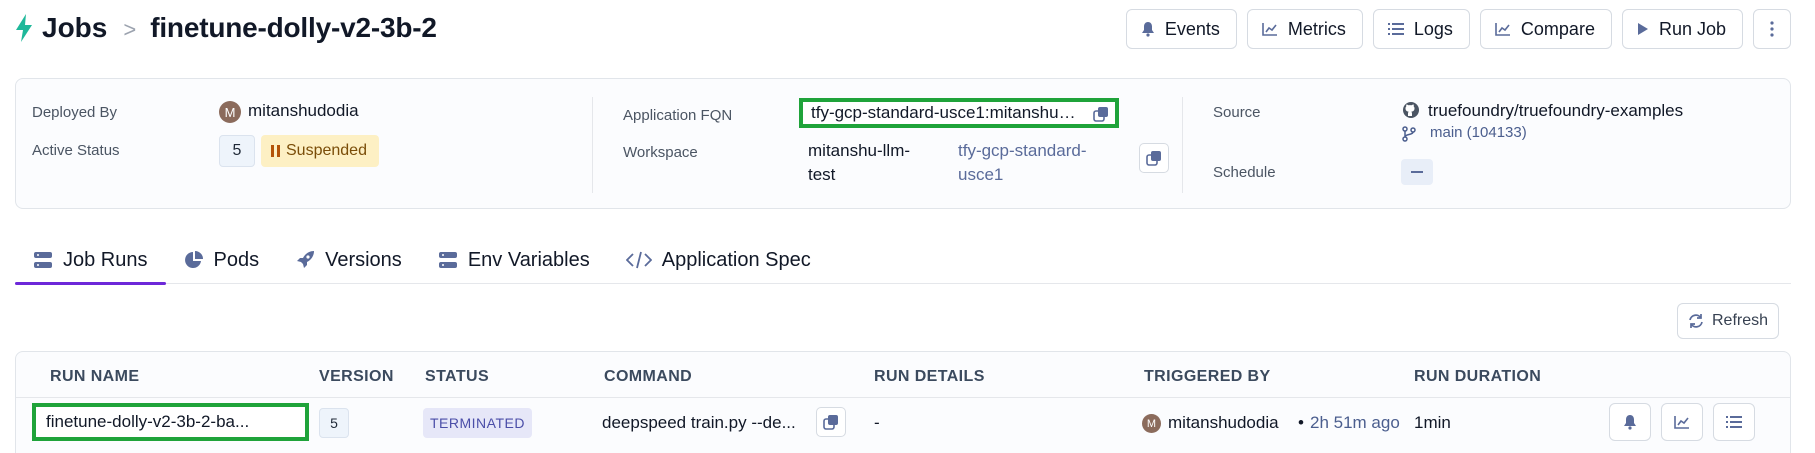 This screenshot has width=1815, height=453. What do you see at coordinates (1355, 422) in the screenshot?
I see `triggered-ago: 2h 51m ago` at bounding box center [1355, 422].